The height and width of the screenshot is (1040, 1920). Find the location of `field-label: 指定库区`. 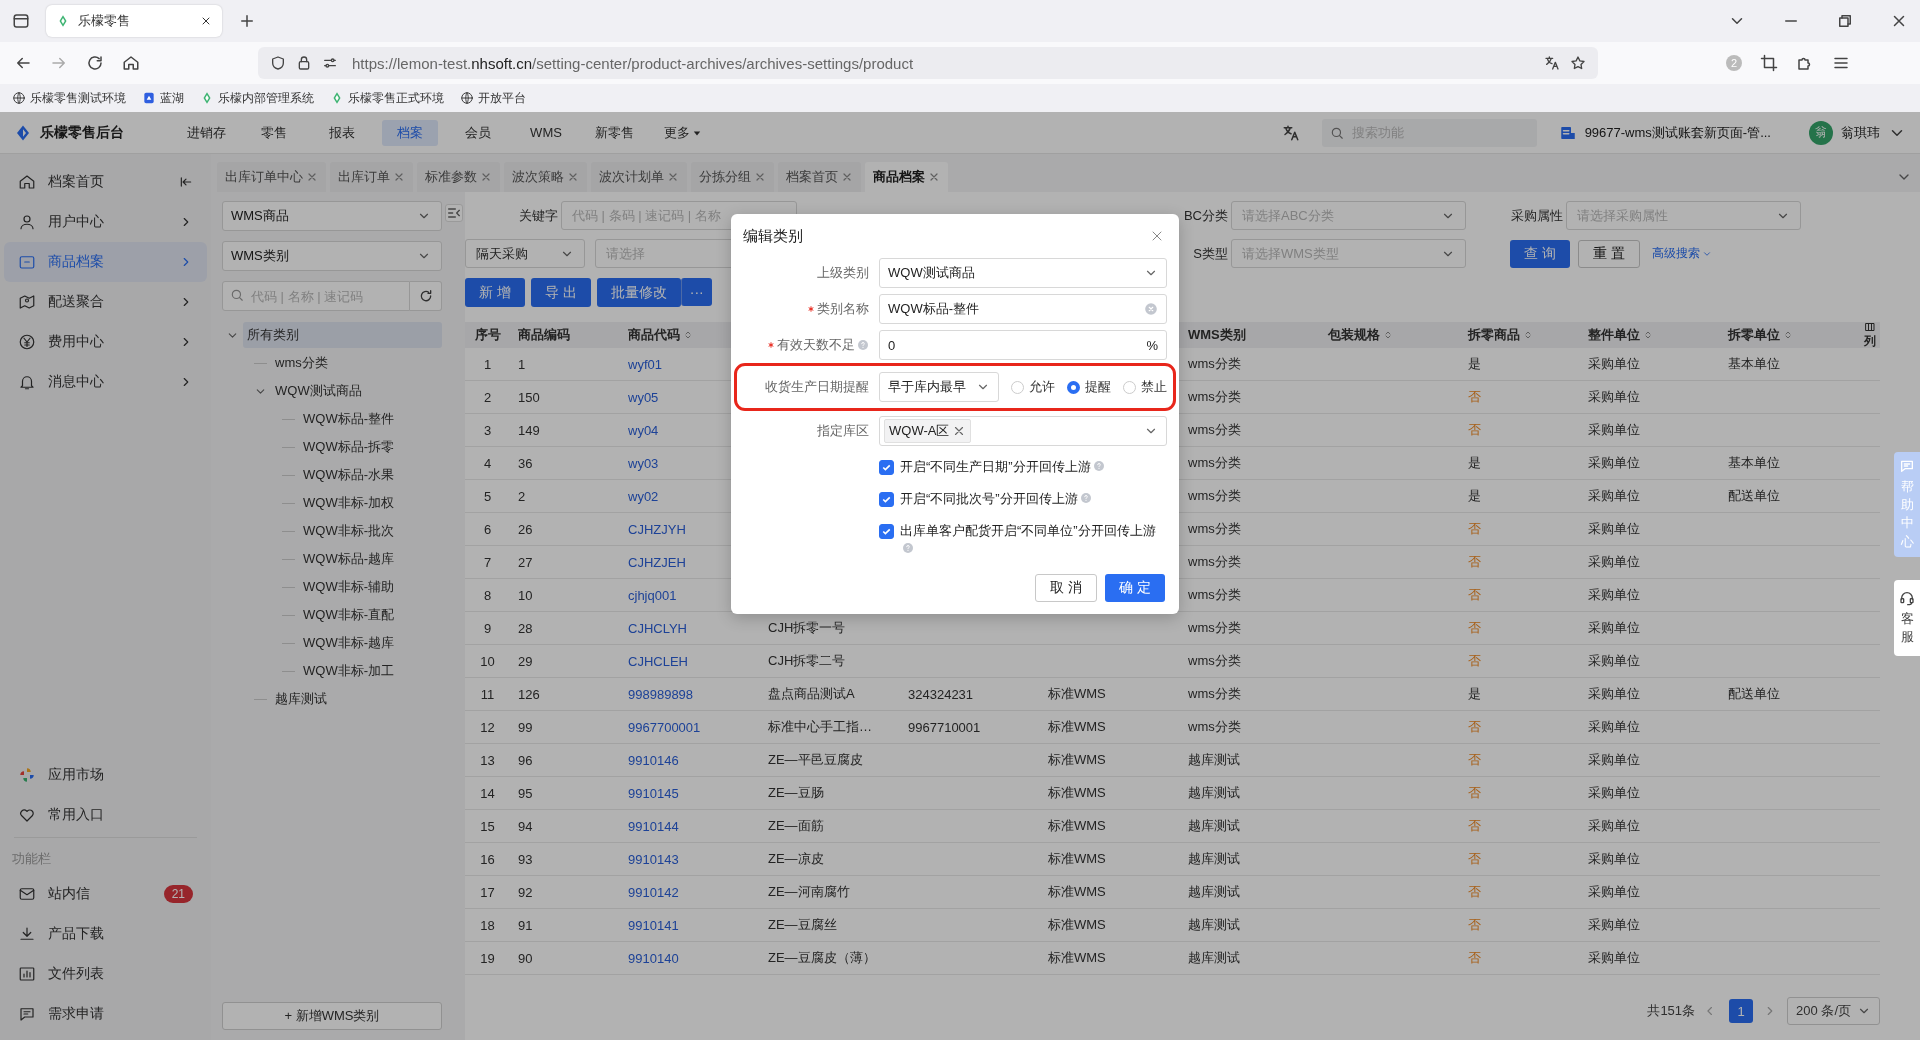

field-label: 指定库区 is located at coordinates (843, 431).